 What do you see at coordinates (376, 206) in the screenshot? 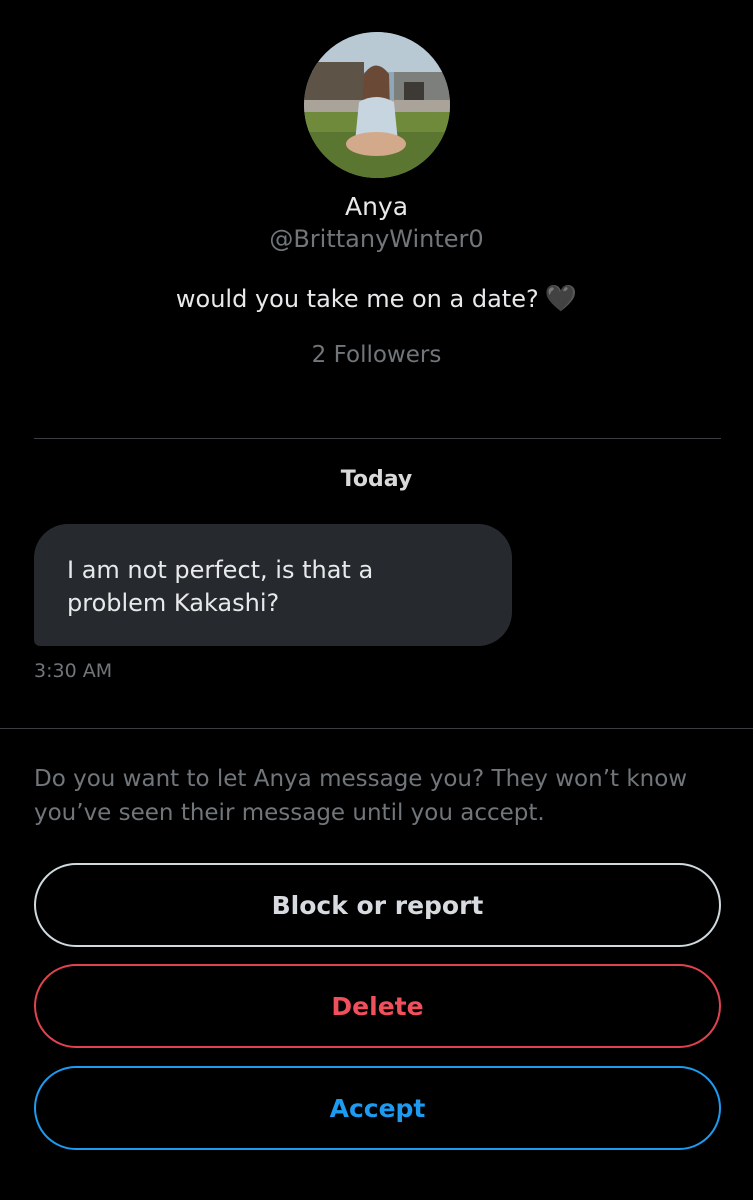
I see `profile-name: Anya` at bounding box center [376, 206].